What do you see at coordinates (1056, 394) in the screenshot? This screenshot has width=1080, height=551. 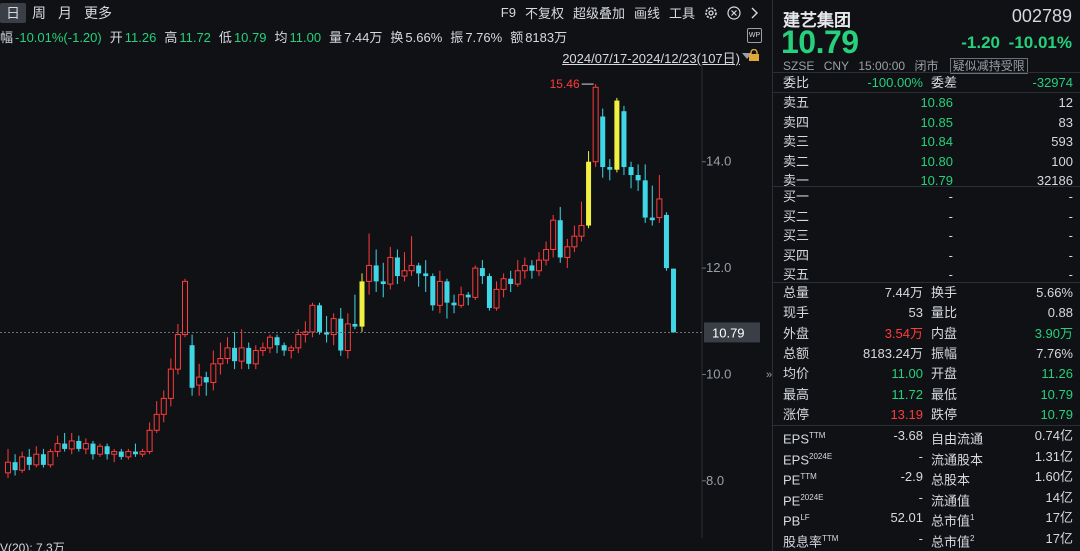 I see `stat-value: 10.79` at bounding box center [1056, 394].